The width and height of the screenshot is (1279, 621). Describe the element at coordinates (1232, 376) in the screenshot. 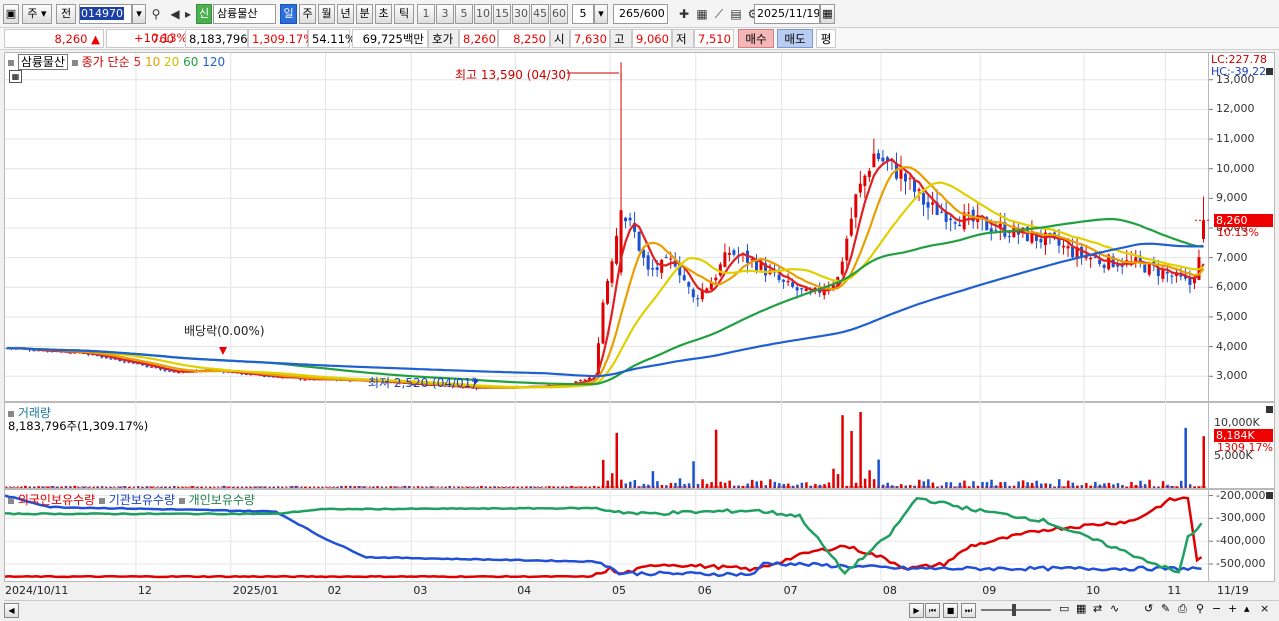

I see `price-tick-label: 3,000` at that location.